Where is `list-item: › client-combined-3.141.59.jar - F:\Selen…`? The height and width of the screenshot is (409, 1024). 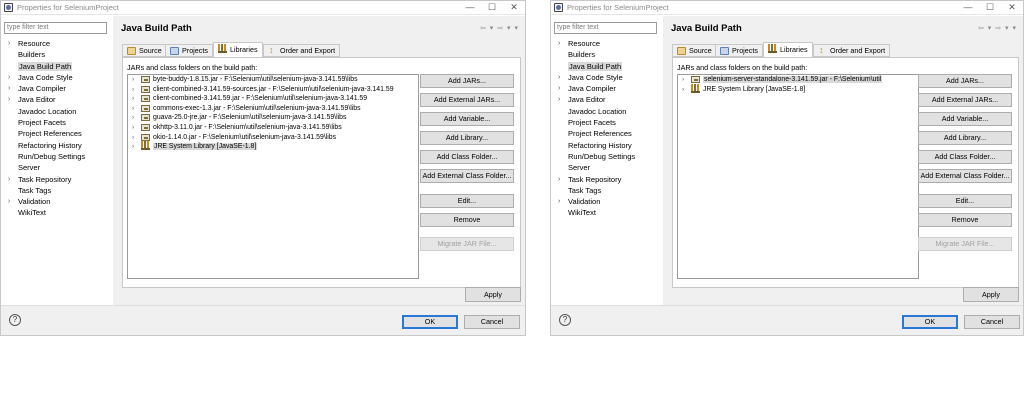
list-item: › client-combined-3.141.59.jar - F:\Selen… is located at coordinates (273, 99).